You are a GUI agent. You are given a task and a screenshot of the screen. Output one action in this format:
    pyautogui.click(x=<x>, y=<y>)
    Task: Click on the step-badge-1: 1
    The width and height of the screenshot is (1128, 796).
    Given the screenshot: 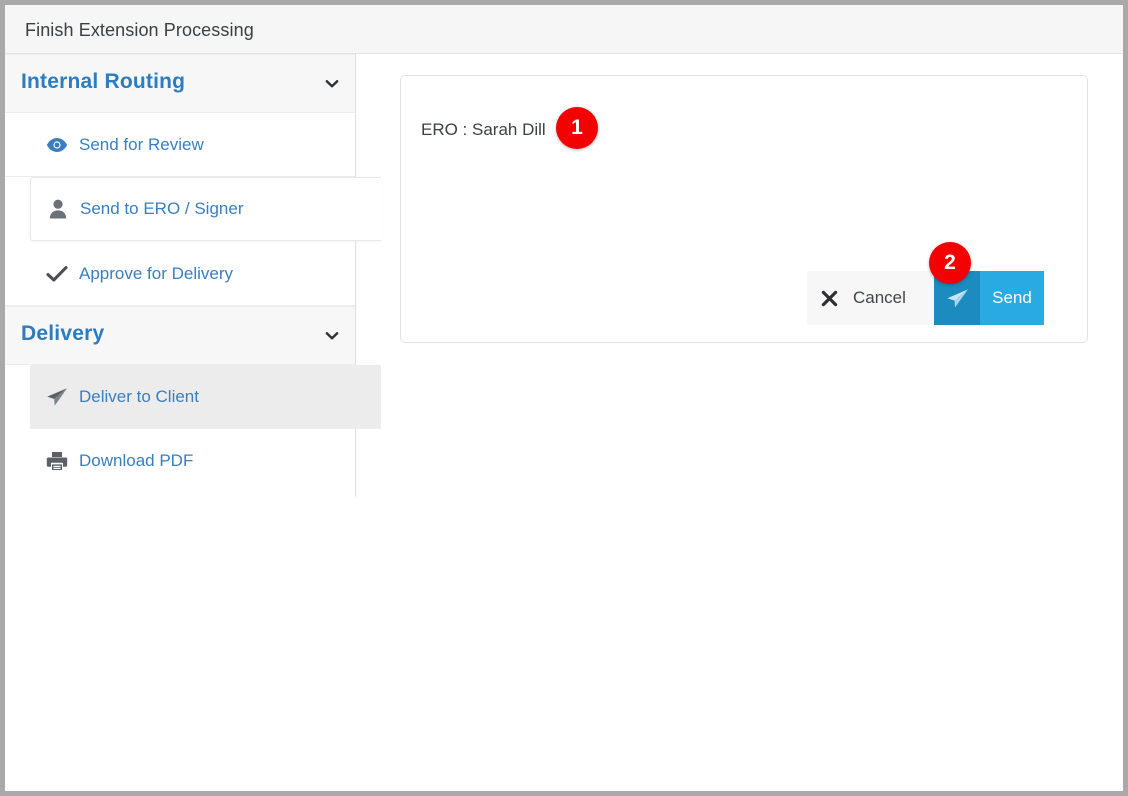 What is the action you would take?
    pyautogui.click(x=577, y=128)
    